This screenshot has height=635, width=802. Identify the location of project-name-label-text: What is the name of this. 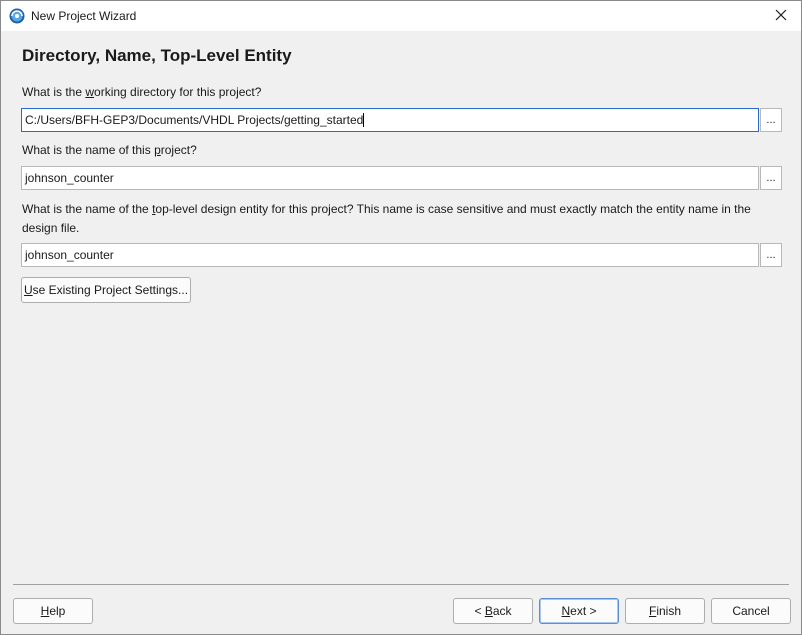
(88, 150).